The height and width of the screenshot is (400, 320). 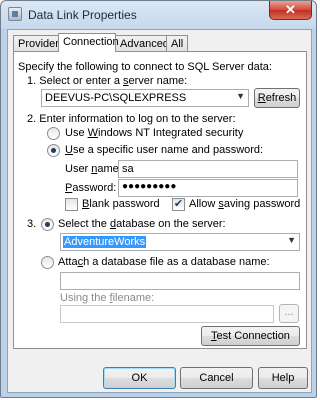 I want to click on checkmark-icon: ✔, so click(x=178, y=204).